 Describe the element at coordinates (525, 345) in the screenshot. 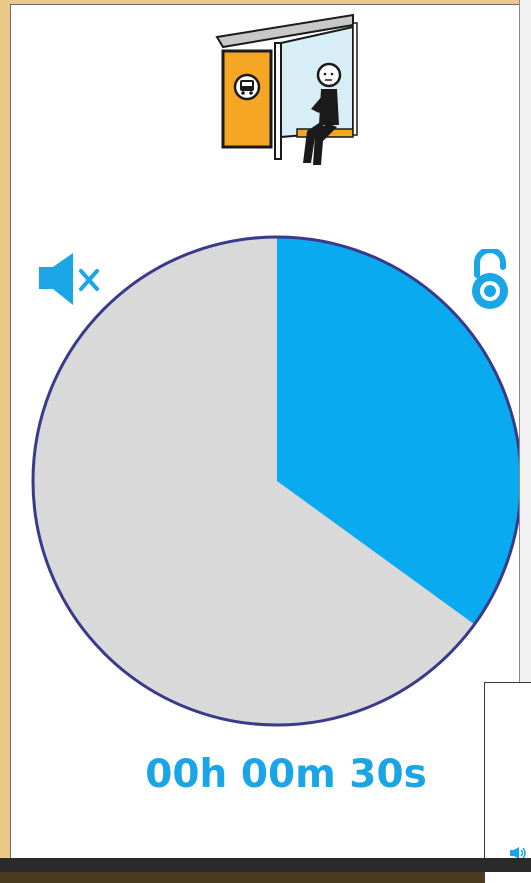

I see `adjacent-window-edge` at that location.